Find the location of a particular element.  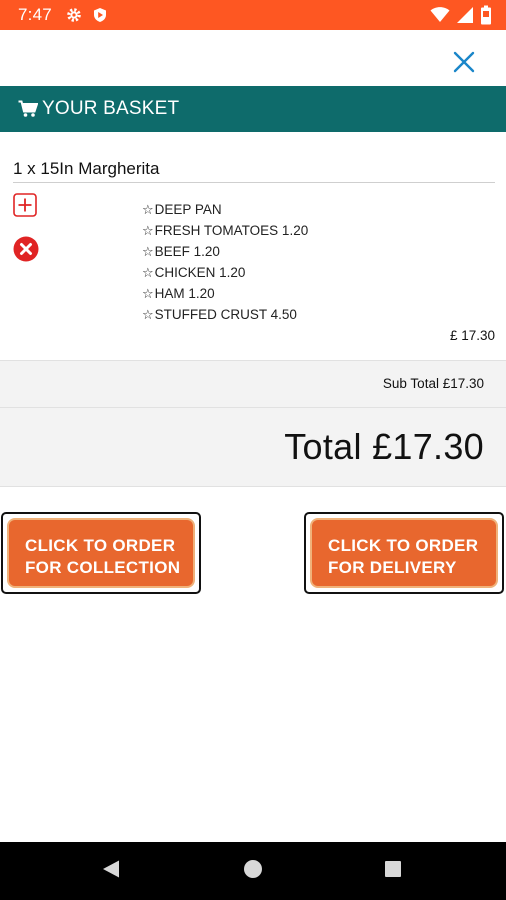

total-row: Total £17.30 is located at coordinates (253, 447).